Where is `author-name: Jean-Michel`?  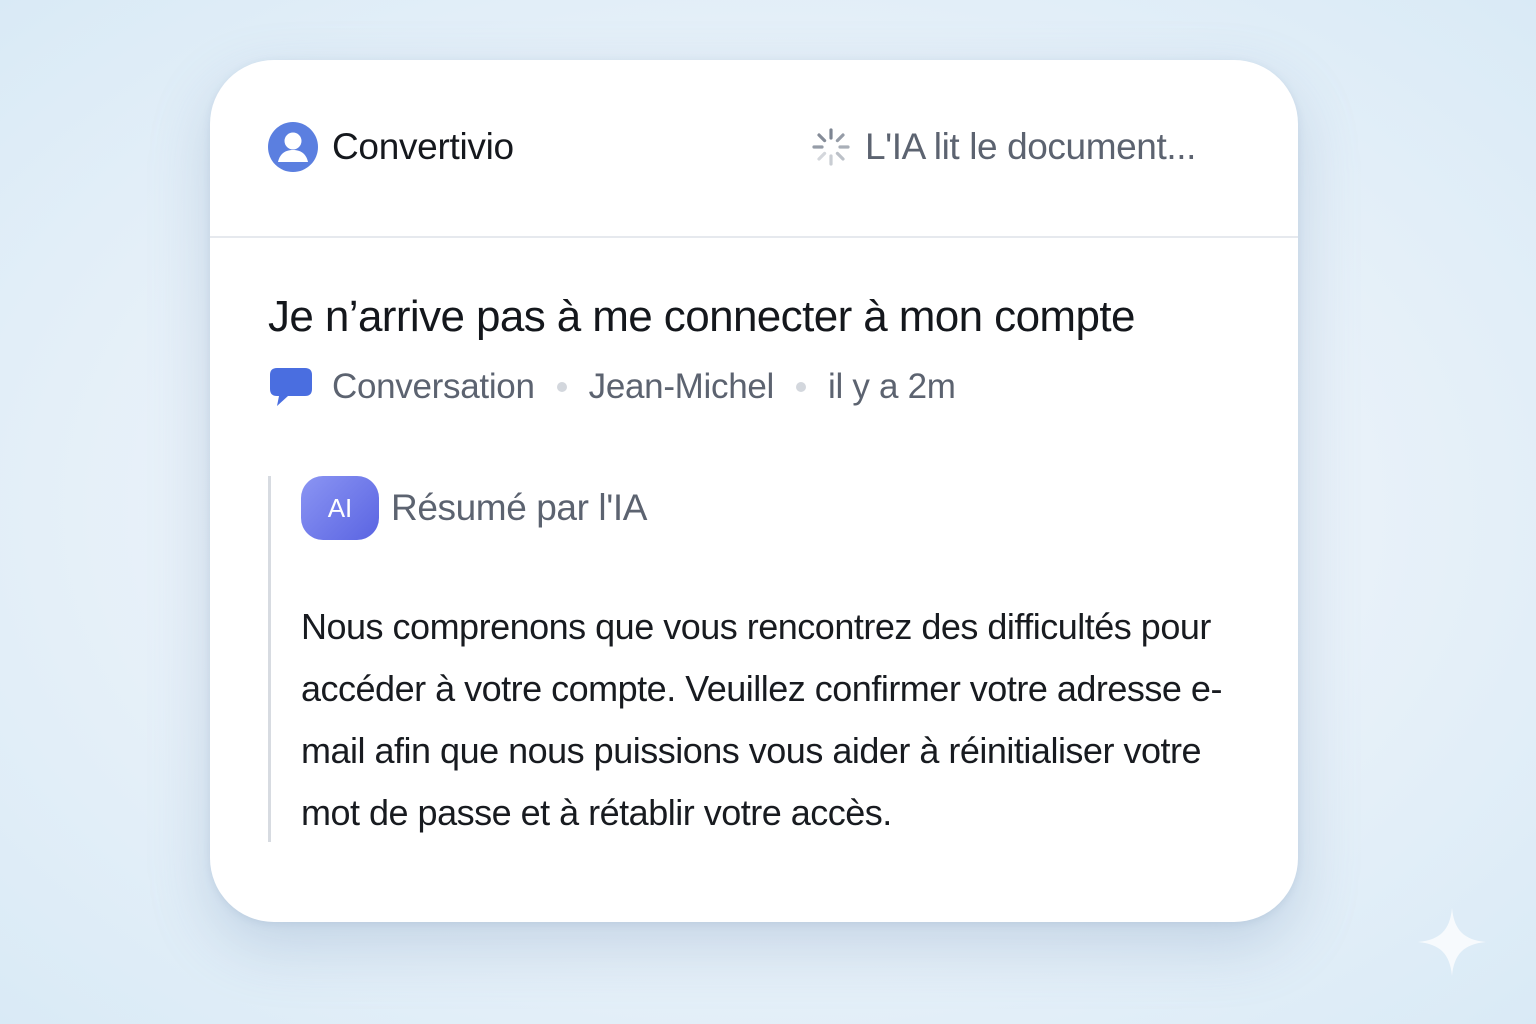
author-name: Jean-Michel is located at coordinates (682, 387).